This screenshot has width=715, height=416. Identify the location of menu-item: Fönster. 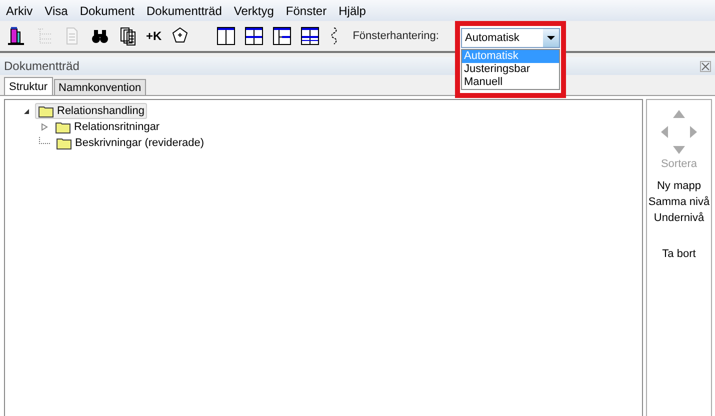
(306, 11).